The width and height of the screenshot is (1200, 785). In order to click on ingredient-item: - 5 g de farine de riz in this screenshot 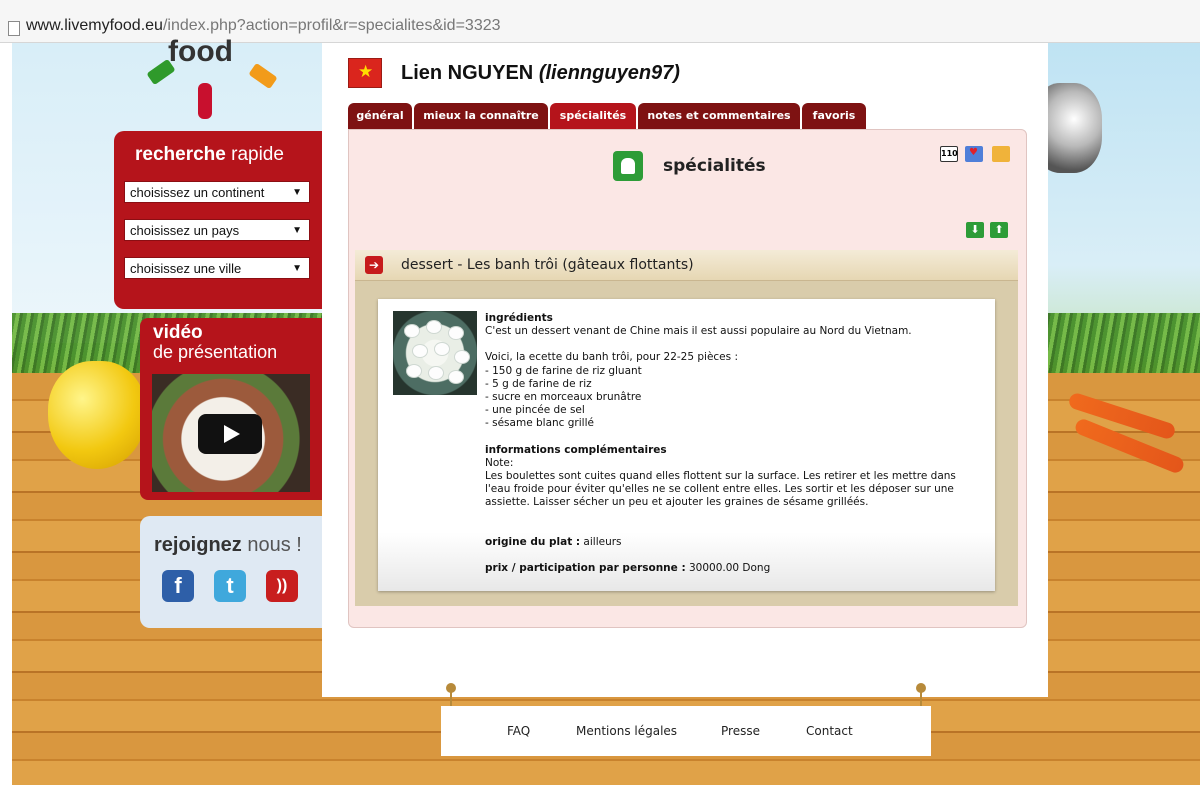, I will do `click(538, 383)`.